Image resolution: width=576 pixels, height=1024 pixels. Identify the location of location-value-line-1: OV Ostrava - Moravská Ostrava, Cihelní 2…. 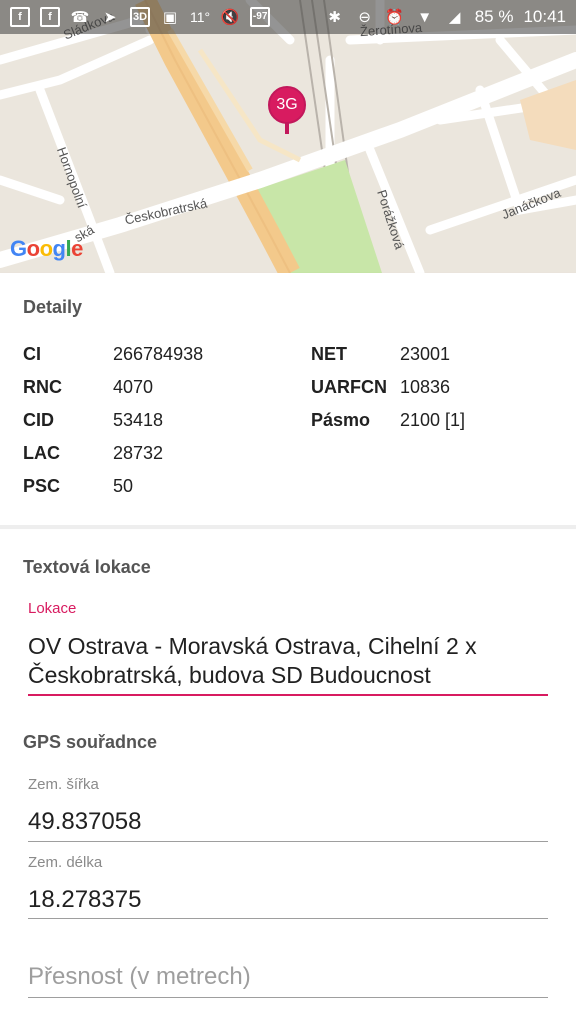
(252, 646).